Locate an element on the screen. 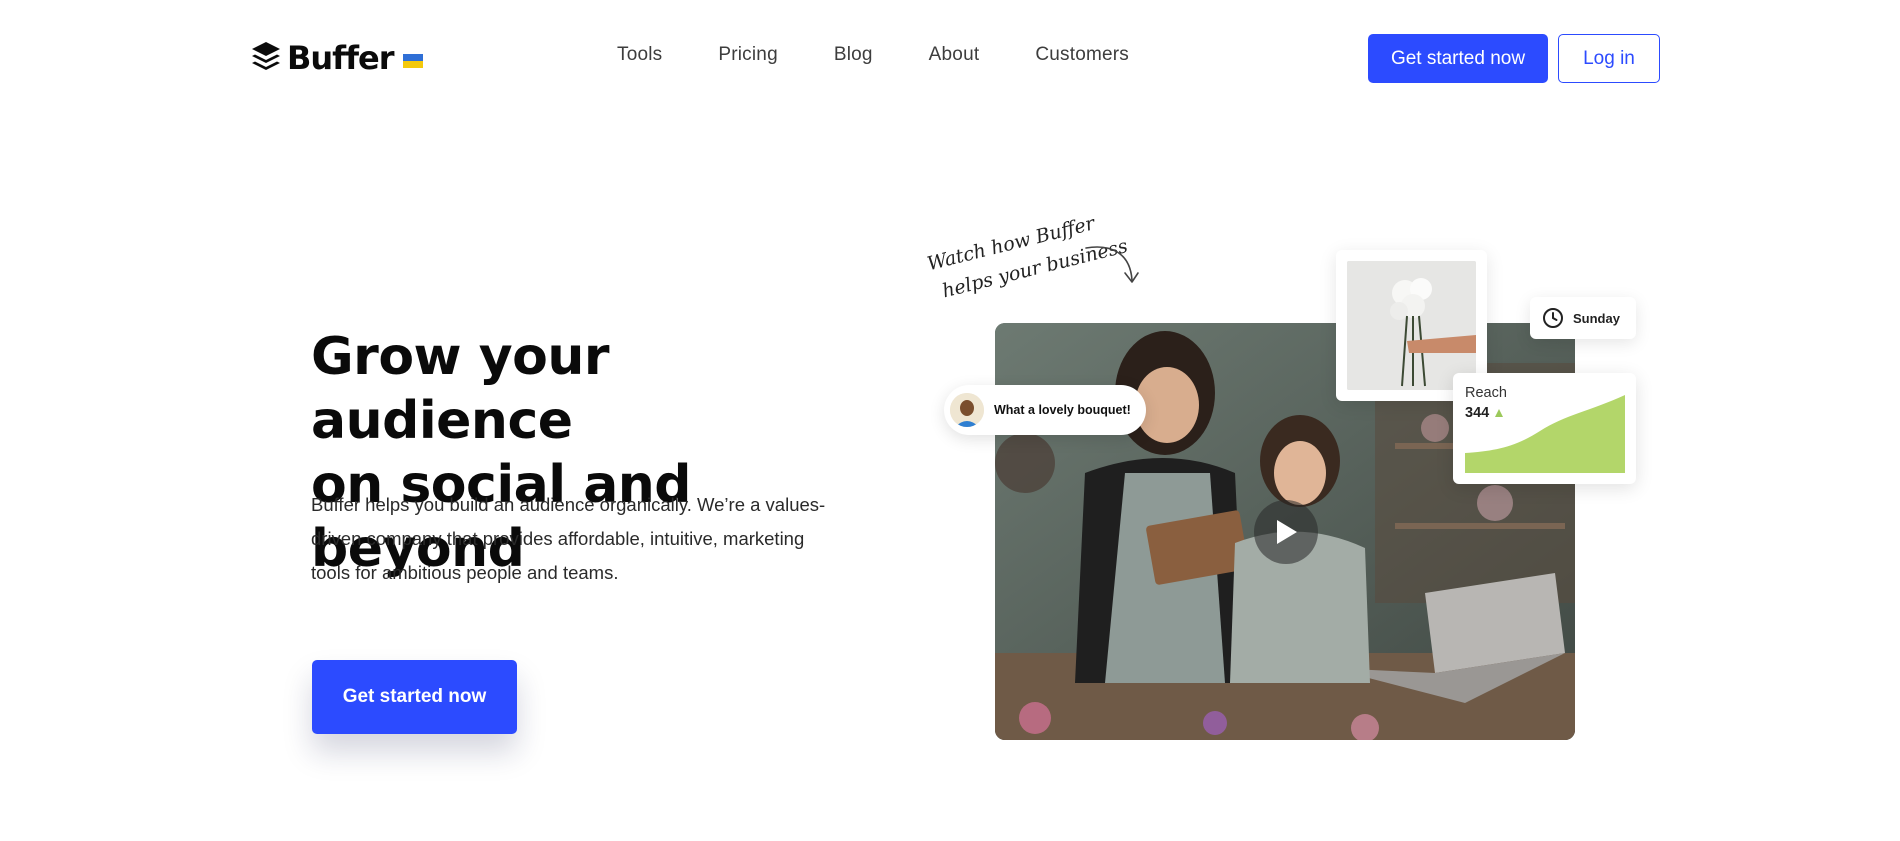  hero-get-started-button: Get started now is located at coordinates (414, 697).